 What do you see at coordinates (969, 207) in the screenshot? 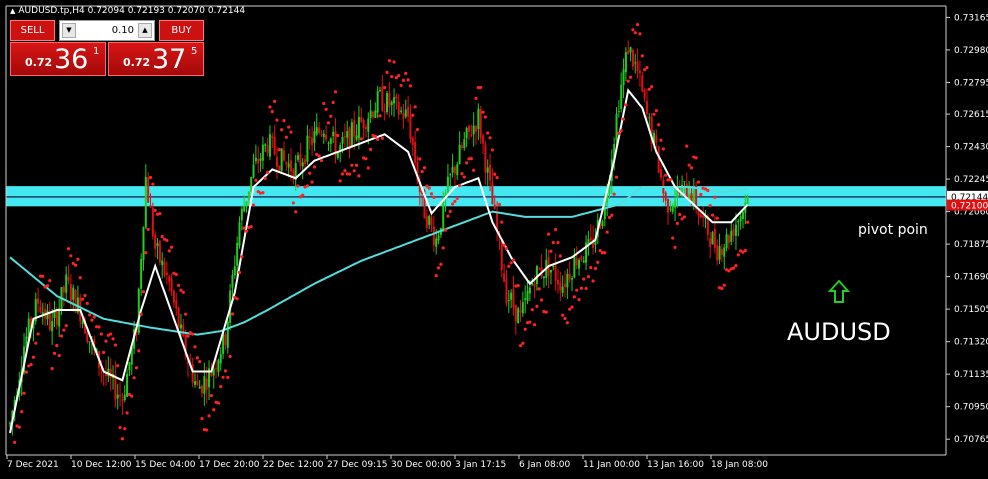
I see `second-price-label: 0.72100` at bounding box center [969, 207].